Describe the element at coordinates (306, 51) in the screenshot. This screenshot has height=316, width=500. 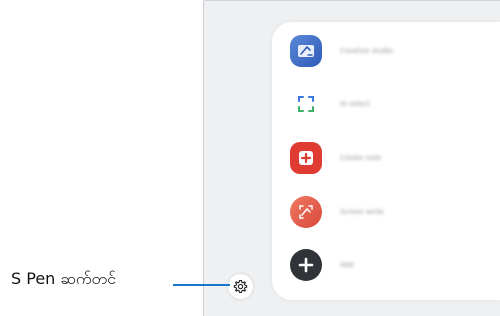
I see `creative-studio-icon` at that location.